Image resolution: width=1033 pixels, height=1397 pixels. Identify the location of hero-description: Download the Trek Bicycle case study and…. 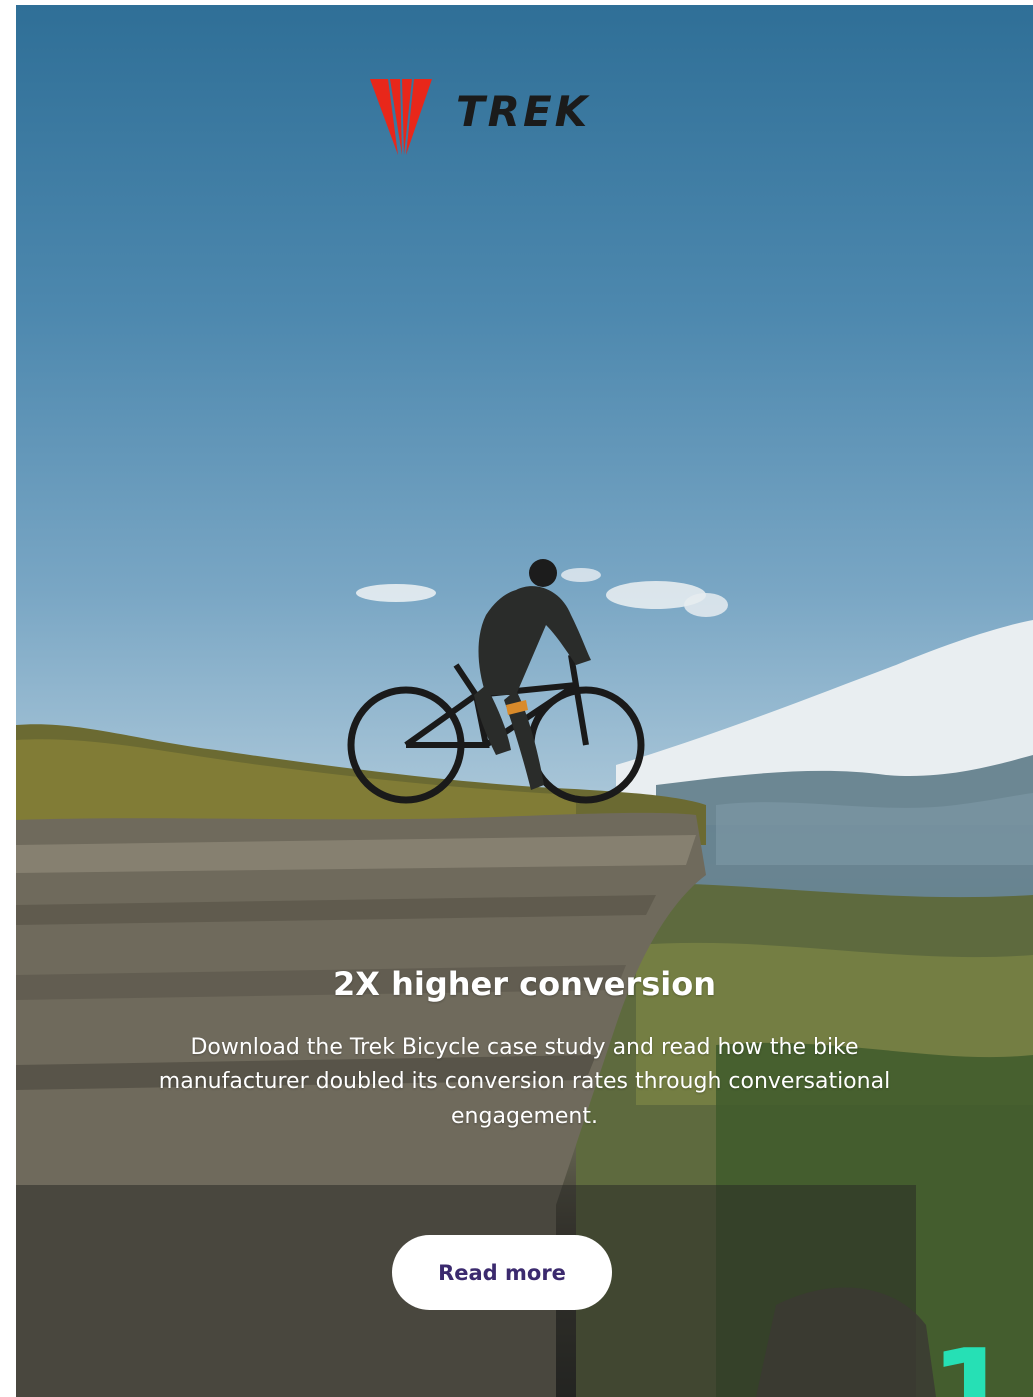
(524, 1082).